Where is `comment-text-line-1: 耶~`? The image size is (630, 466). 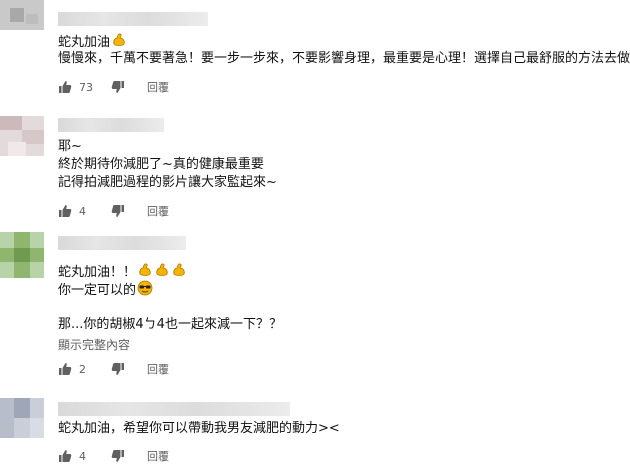 comment-text-line-1: 耶~ is located at coordinates (70, 146).